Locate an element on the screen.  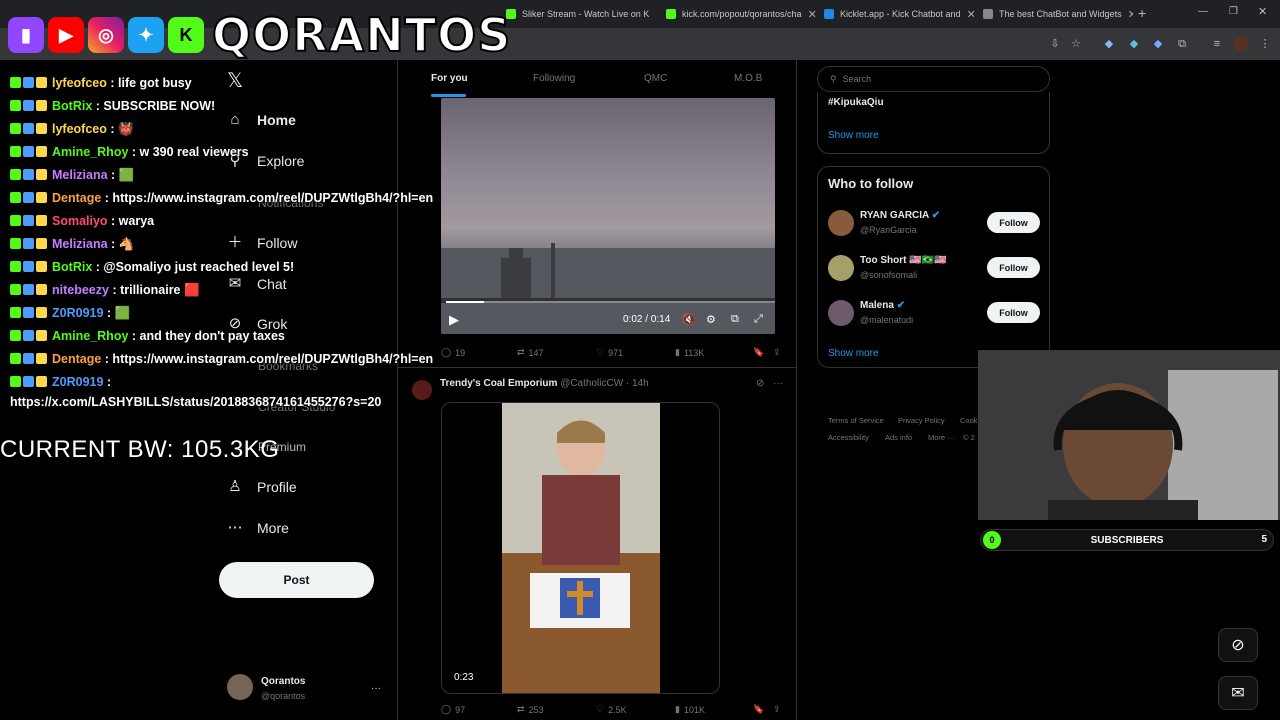
footer-link: Privacy Policy is located at coordinates (921, 420).